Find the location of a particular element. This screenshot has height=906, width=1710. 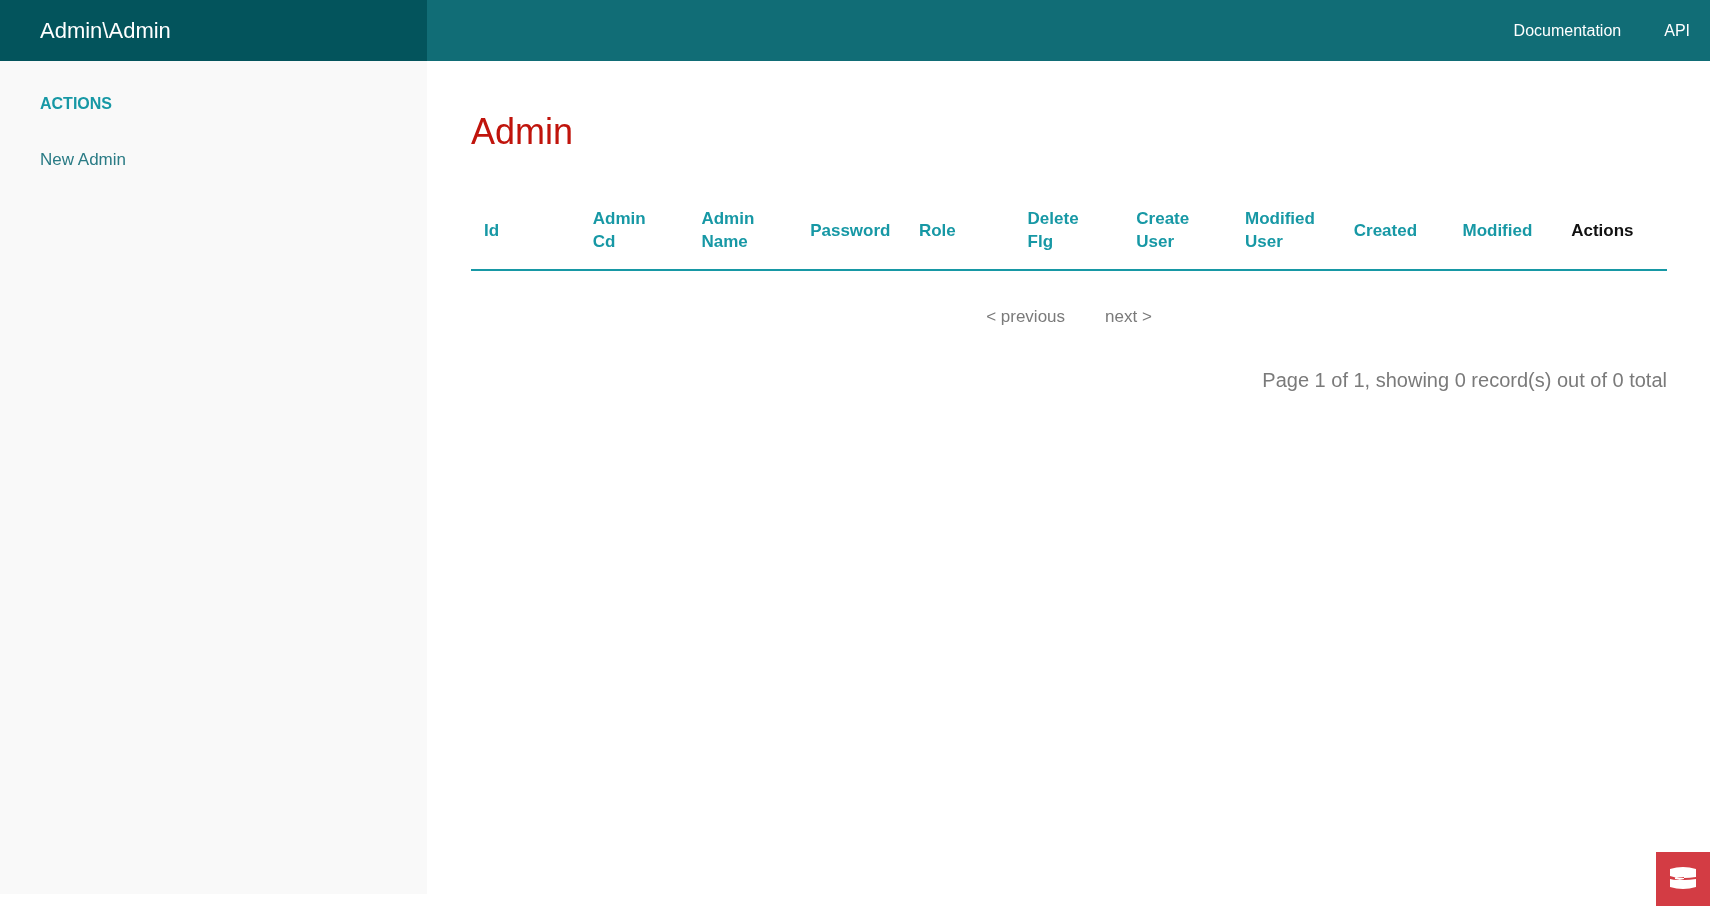

sort-link: Role is located at coordinates (937, 230).